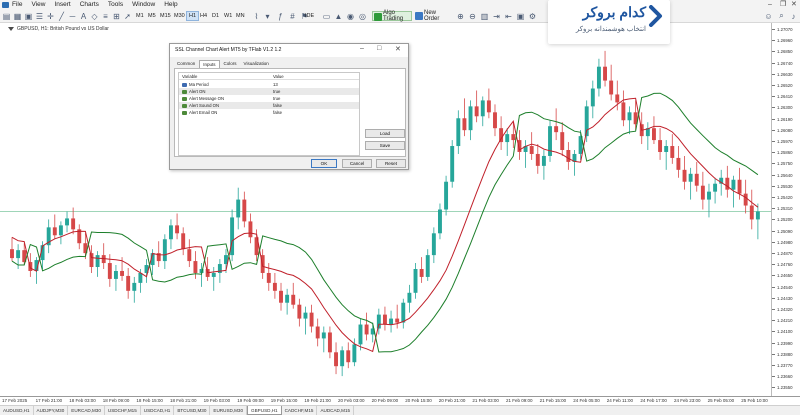  Describe the element at coordinates (484, 16) in the screenshot. I see `tile-icon: ▥` at that location.